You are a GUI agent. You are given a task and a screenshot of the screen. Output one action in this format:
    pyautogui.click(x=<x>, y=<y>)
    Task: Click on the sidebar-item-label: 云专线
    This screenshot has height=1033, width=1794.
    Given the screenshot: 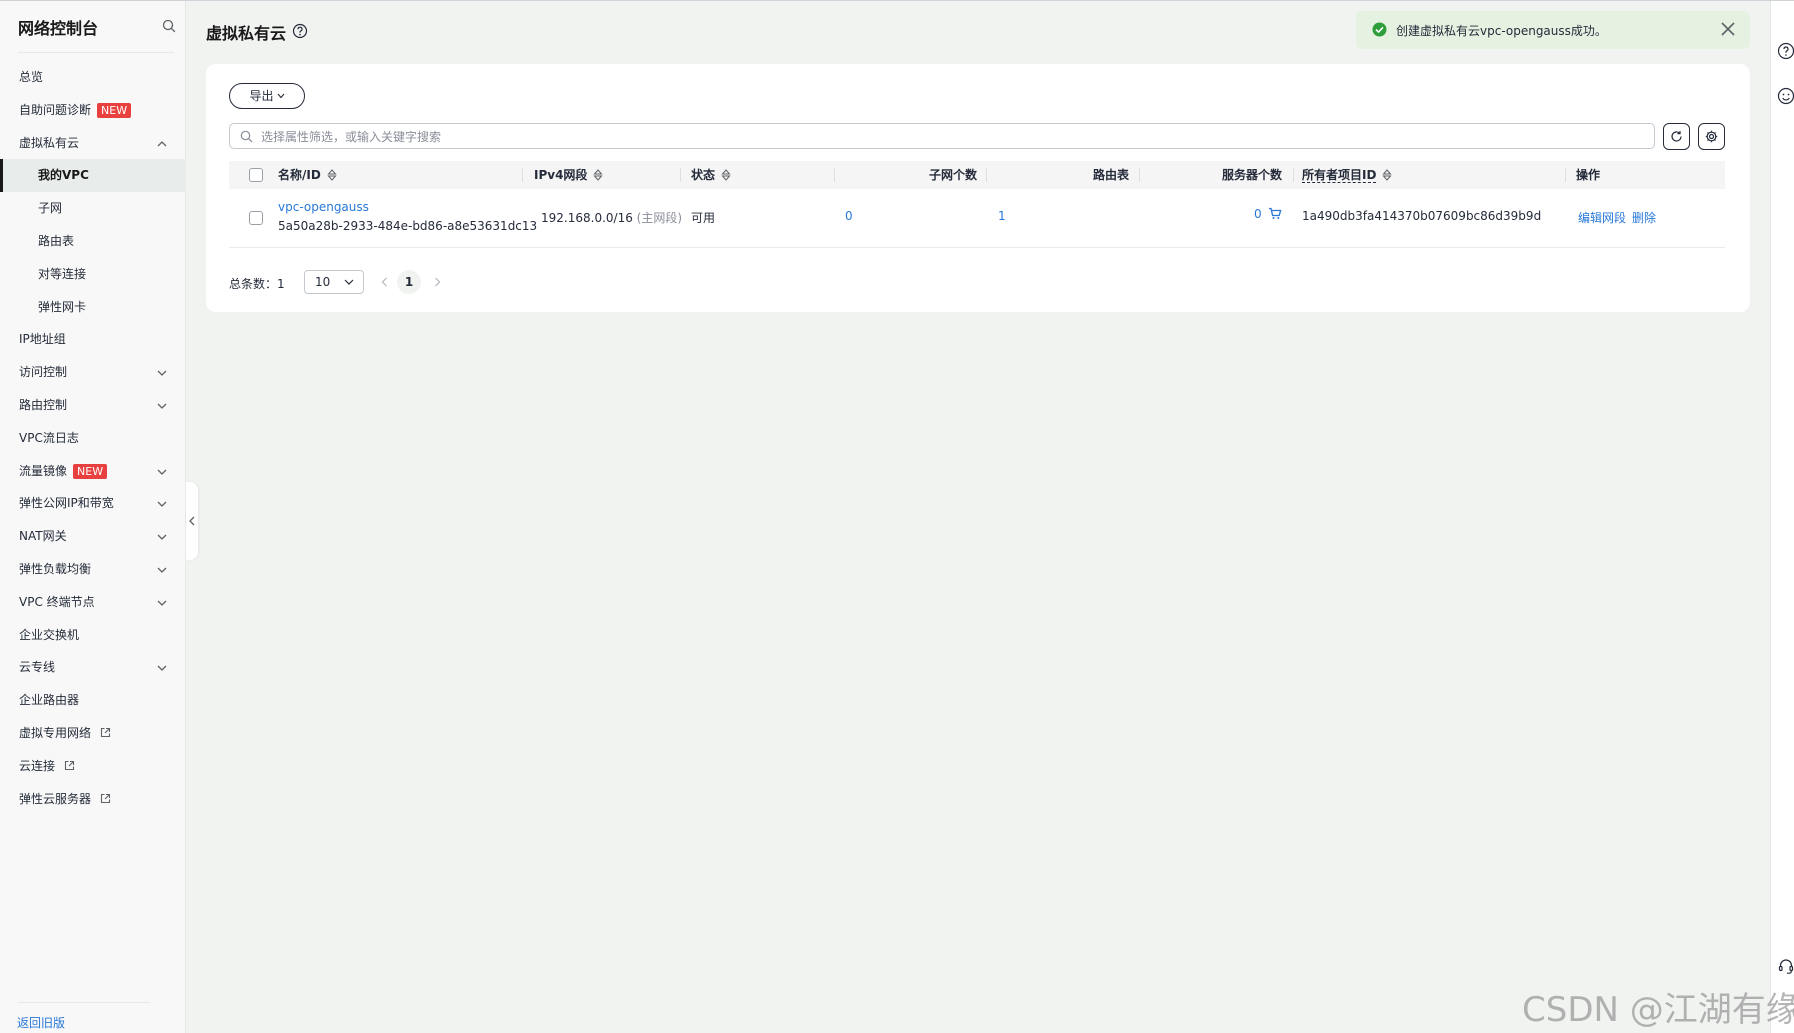 What is the action you would take?
    pyautogui.click(x=37, y=667)
    